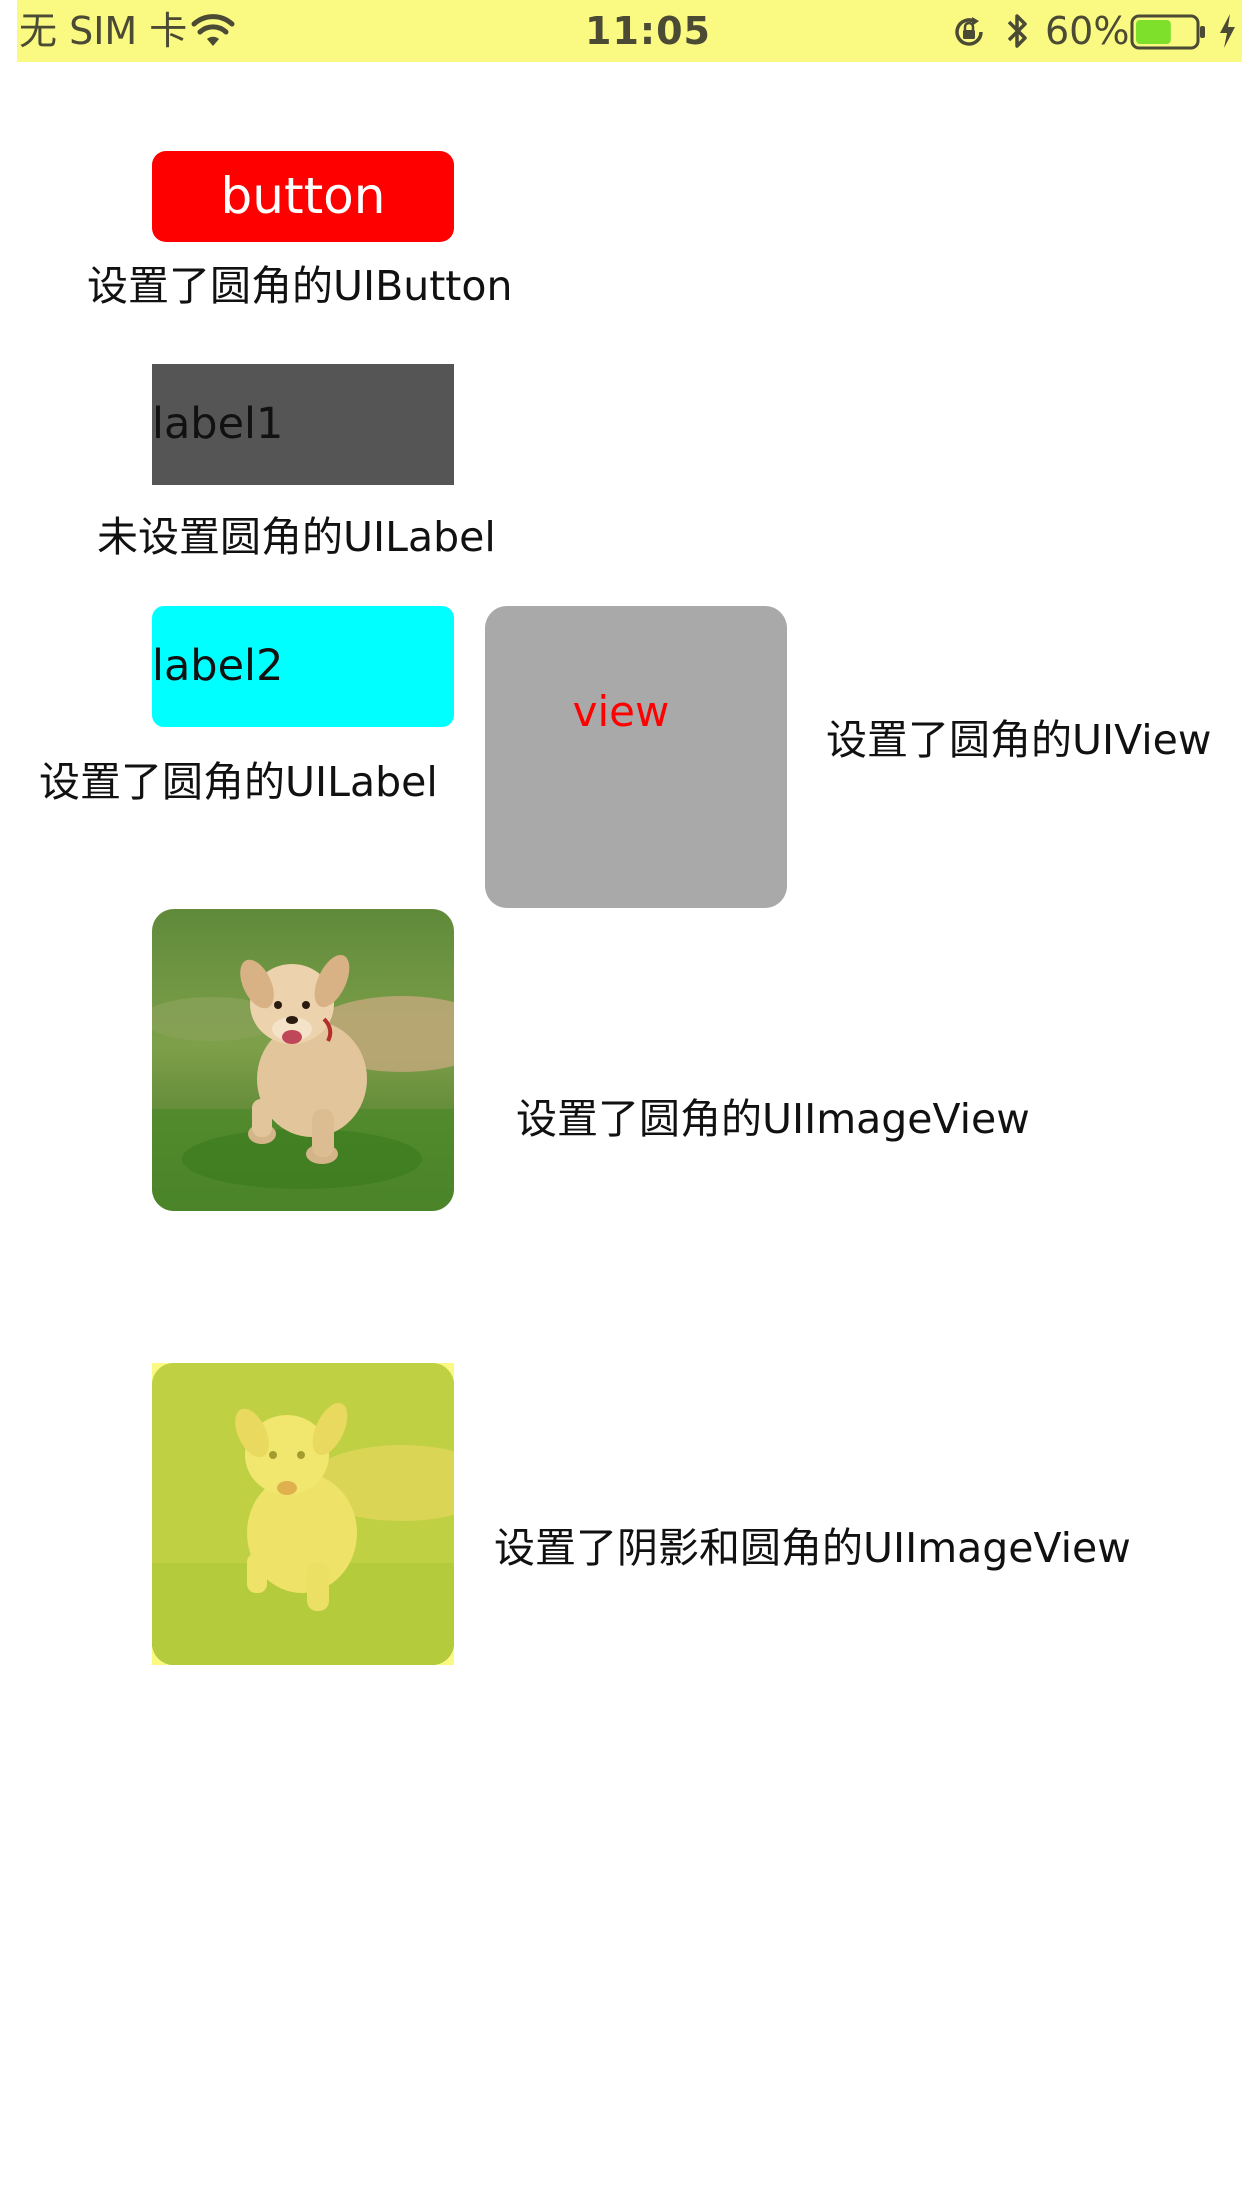 This screenshot has width=1242, height=2208. What do you see at coordinates (1169, 34) in the screenshot?
I see `battery-icon` at bounding box center [1169, 34].